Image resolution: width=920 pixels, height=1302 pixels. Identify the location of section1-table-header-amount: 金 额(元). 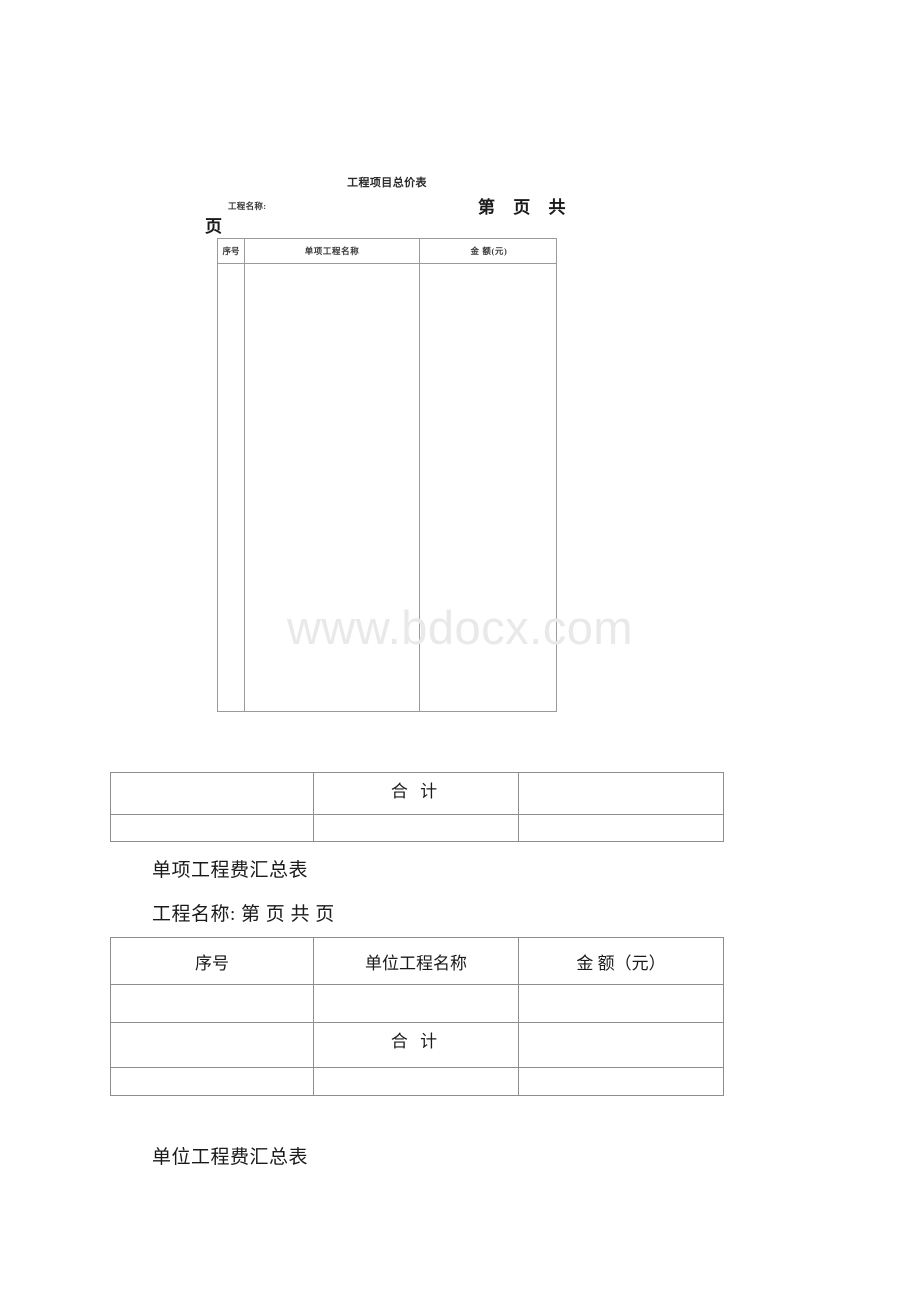
(489, 251).